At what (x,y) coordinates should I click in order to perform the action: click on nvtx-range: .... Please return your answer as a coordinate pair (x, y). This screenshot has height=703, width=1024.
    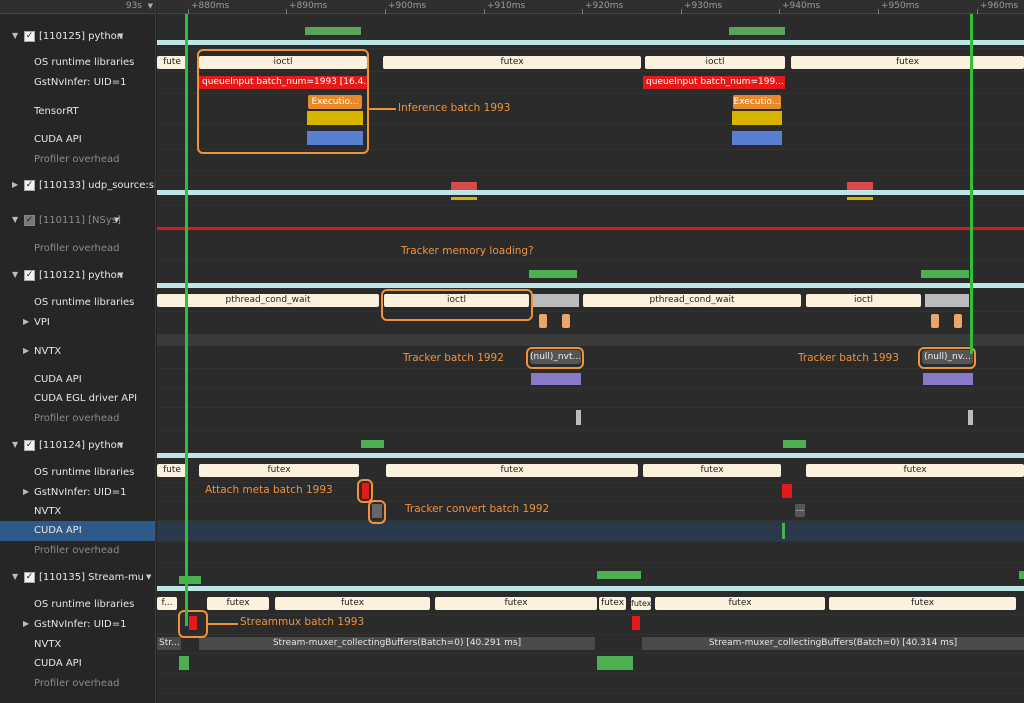
    Looking at the image, I should click on (800, 510).